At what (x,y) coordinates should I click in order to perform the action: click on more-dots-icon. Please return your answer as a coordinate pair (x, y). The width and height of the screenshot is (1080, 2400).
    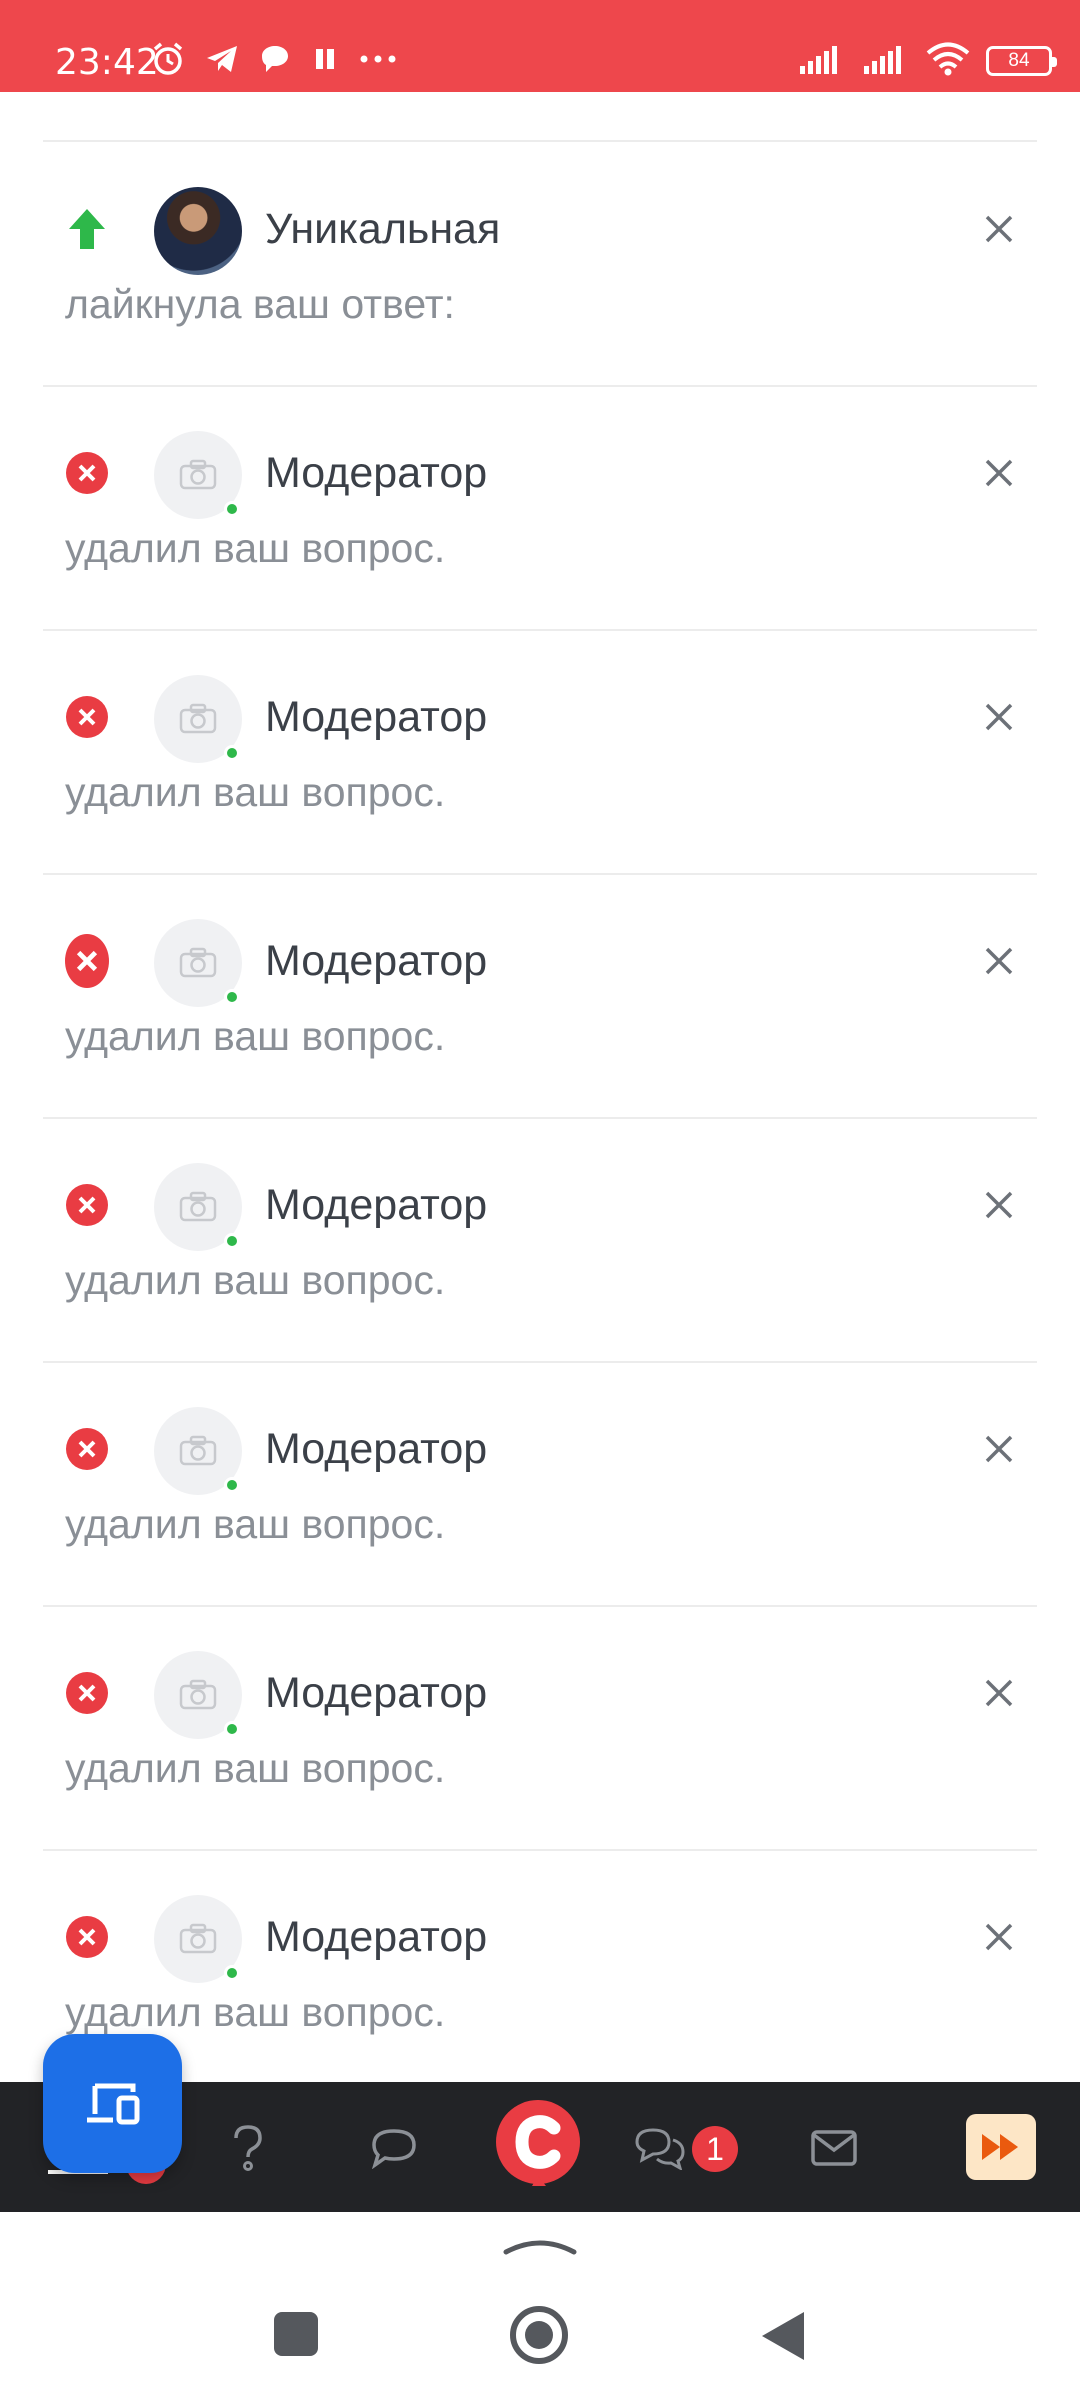
    Looking at the image, I should click on (378, 61).